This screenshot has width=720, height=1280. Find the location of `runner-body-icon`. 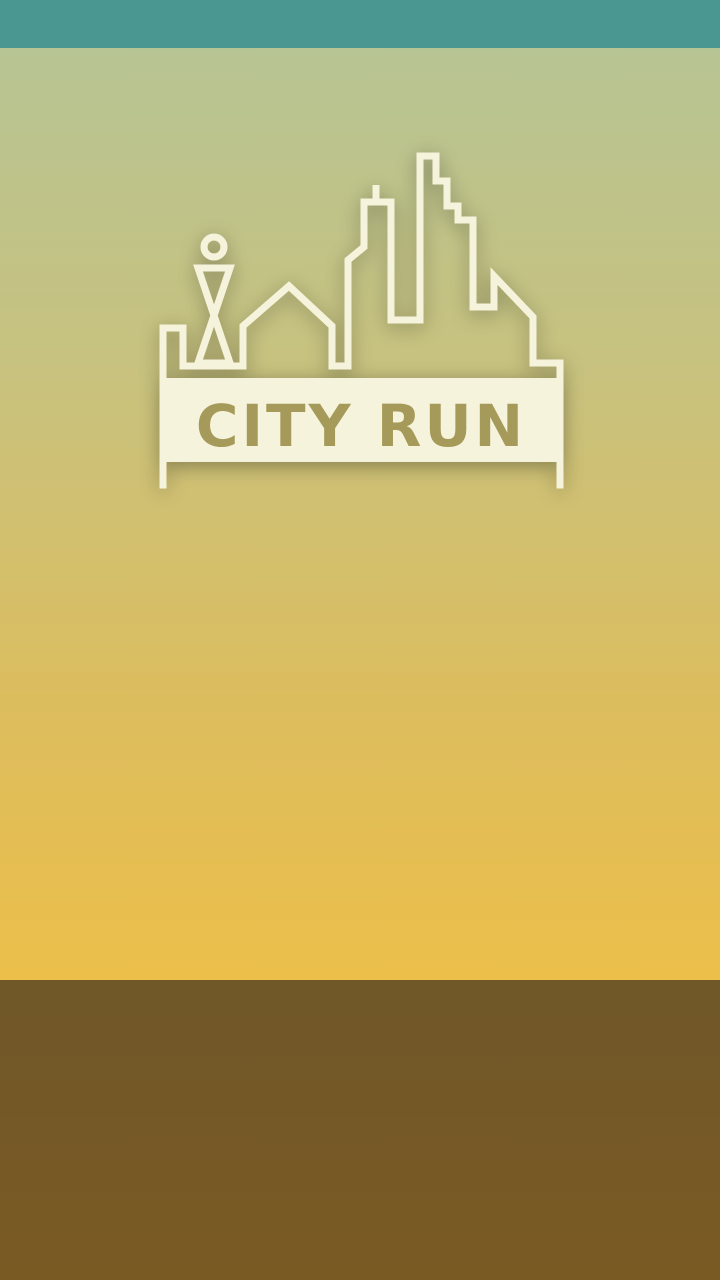

runner-body-icon is located at coordinates (214, 315).